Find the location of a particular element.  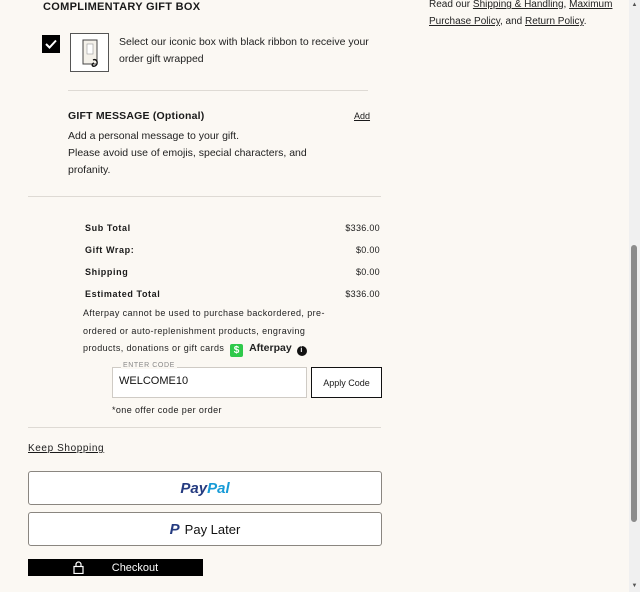

checkmark-icon is located at coordinates (51, 44).